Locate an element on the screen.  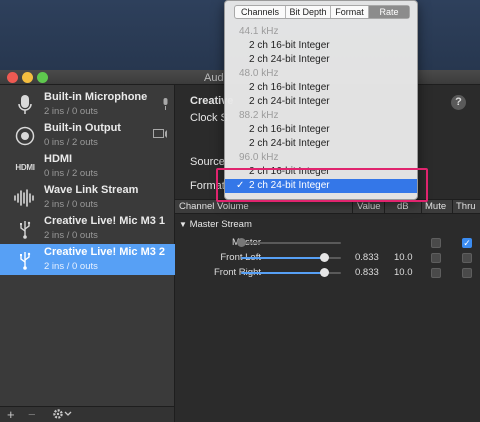
menu-section-header: 96.0 kHz is located at coordinates (321, 158).